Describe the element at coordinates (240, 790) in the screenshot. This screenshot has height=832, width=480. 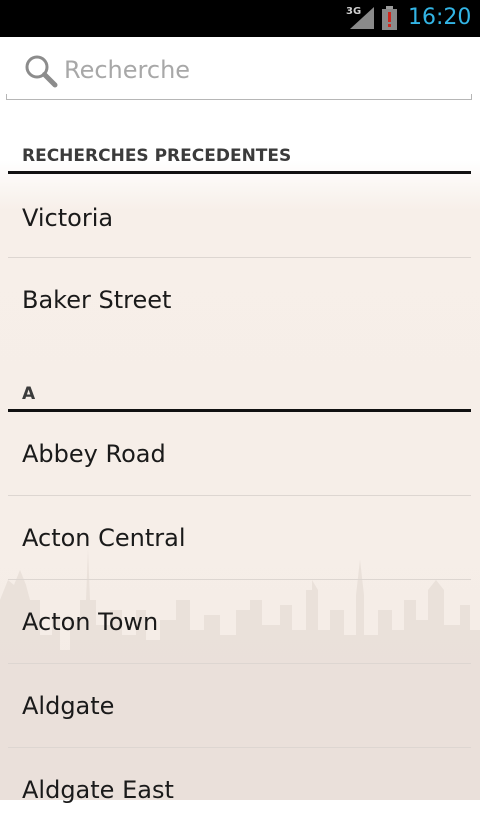
I see `list-item: Aldgate East` at that location.